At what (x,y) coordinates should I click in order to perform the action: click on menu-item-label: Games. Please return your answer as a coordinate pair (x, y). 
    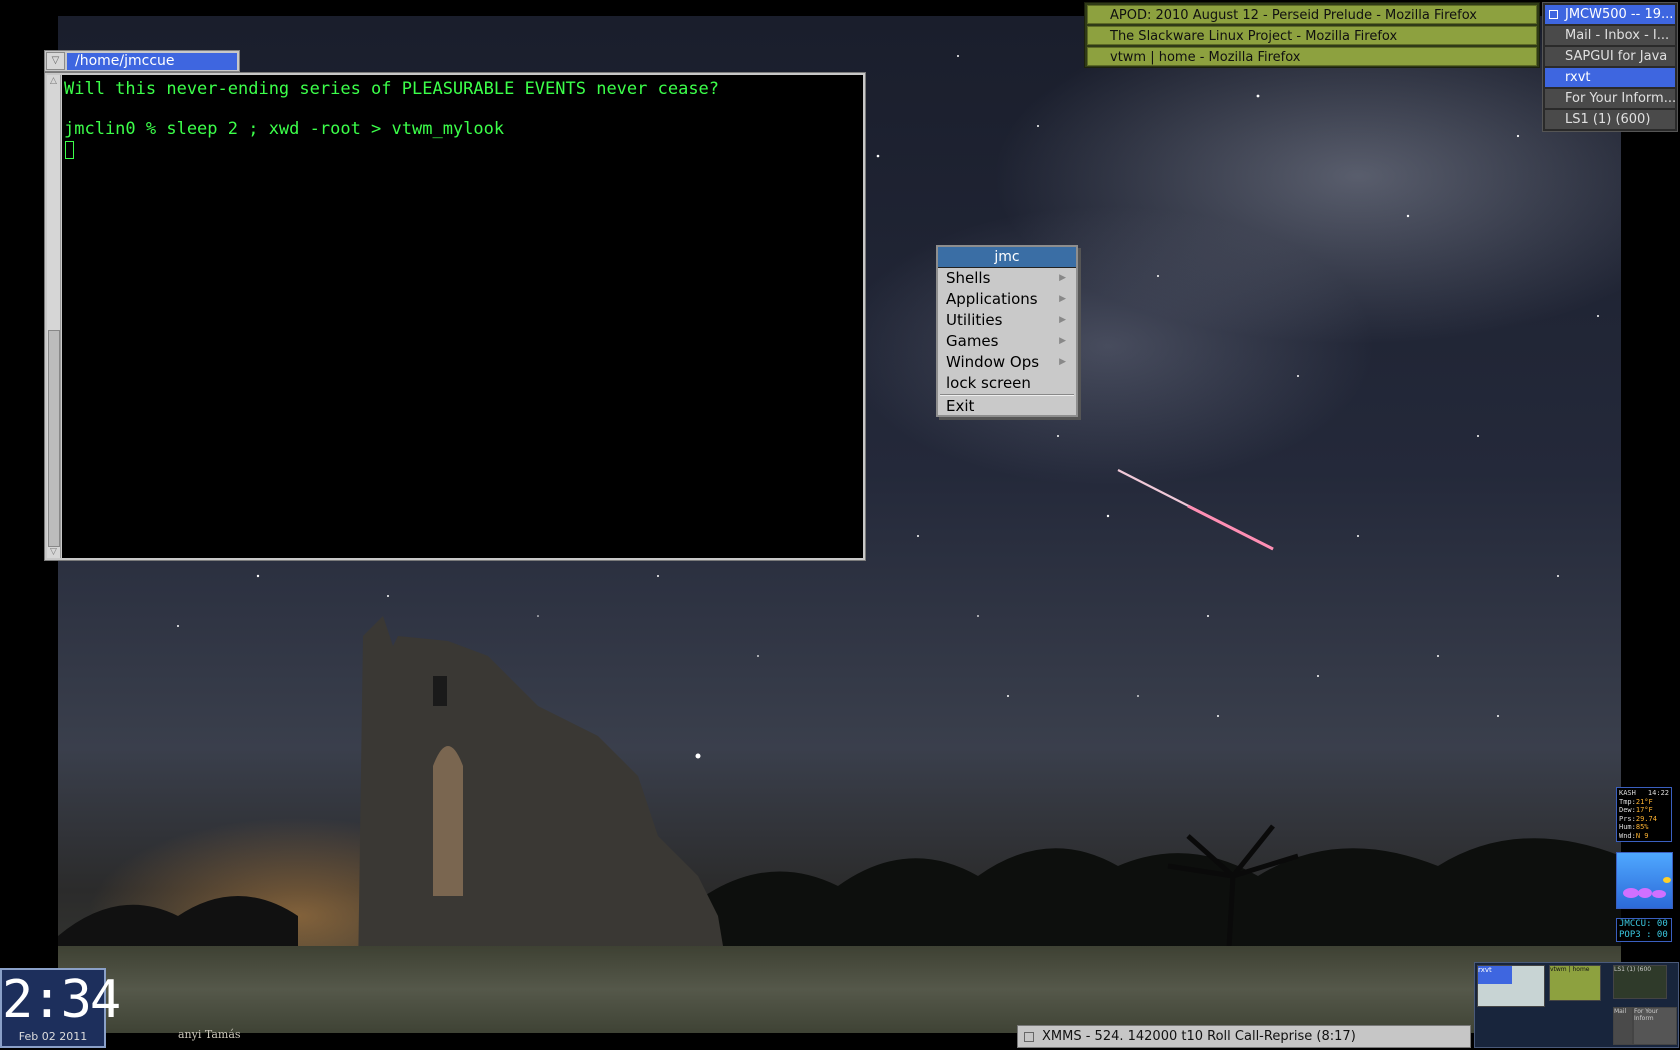
    Looking at the image, I should click on (972, 341).